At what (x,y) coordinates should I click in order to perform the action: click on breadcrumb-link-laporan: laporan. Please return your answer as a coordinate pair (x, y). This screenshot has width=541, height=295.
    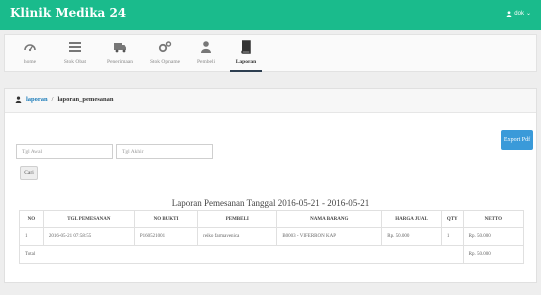
    Looking at the image, I should click on (37, 99).